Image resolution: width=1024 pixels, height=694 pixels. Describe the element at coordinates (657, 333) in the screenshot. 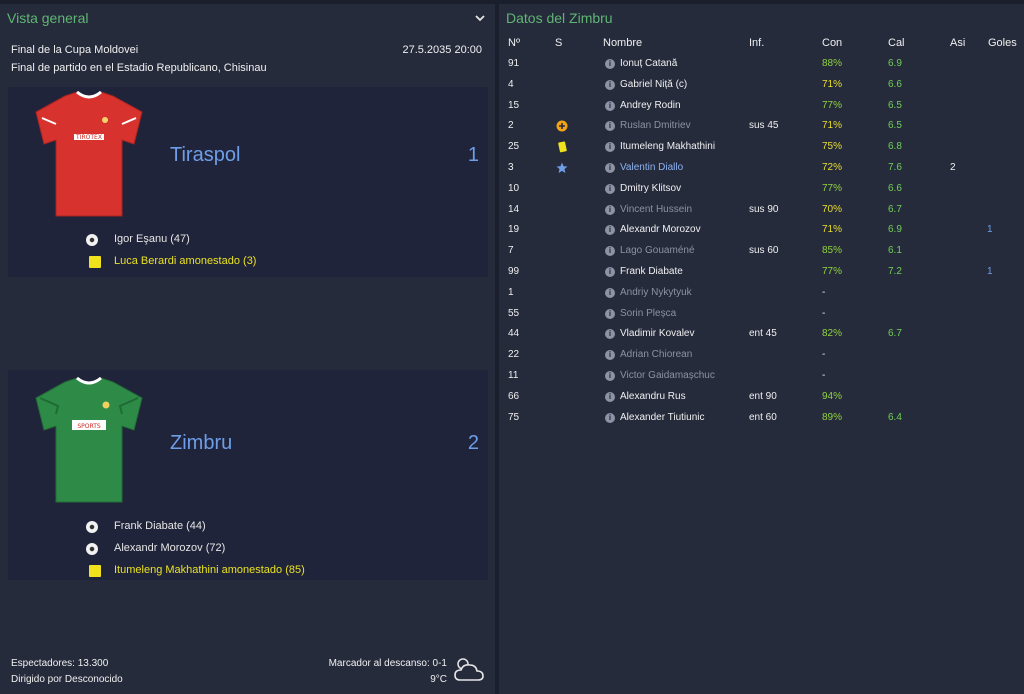

I see `player-name: Vladimir Kovalev` at that location.